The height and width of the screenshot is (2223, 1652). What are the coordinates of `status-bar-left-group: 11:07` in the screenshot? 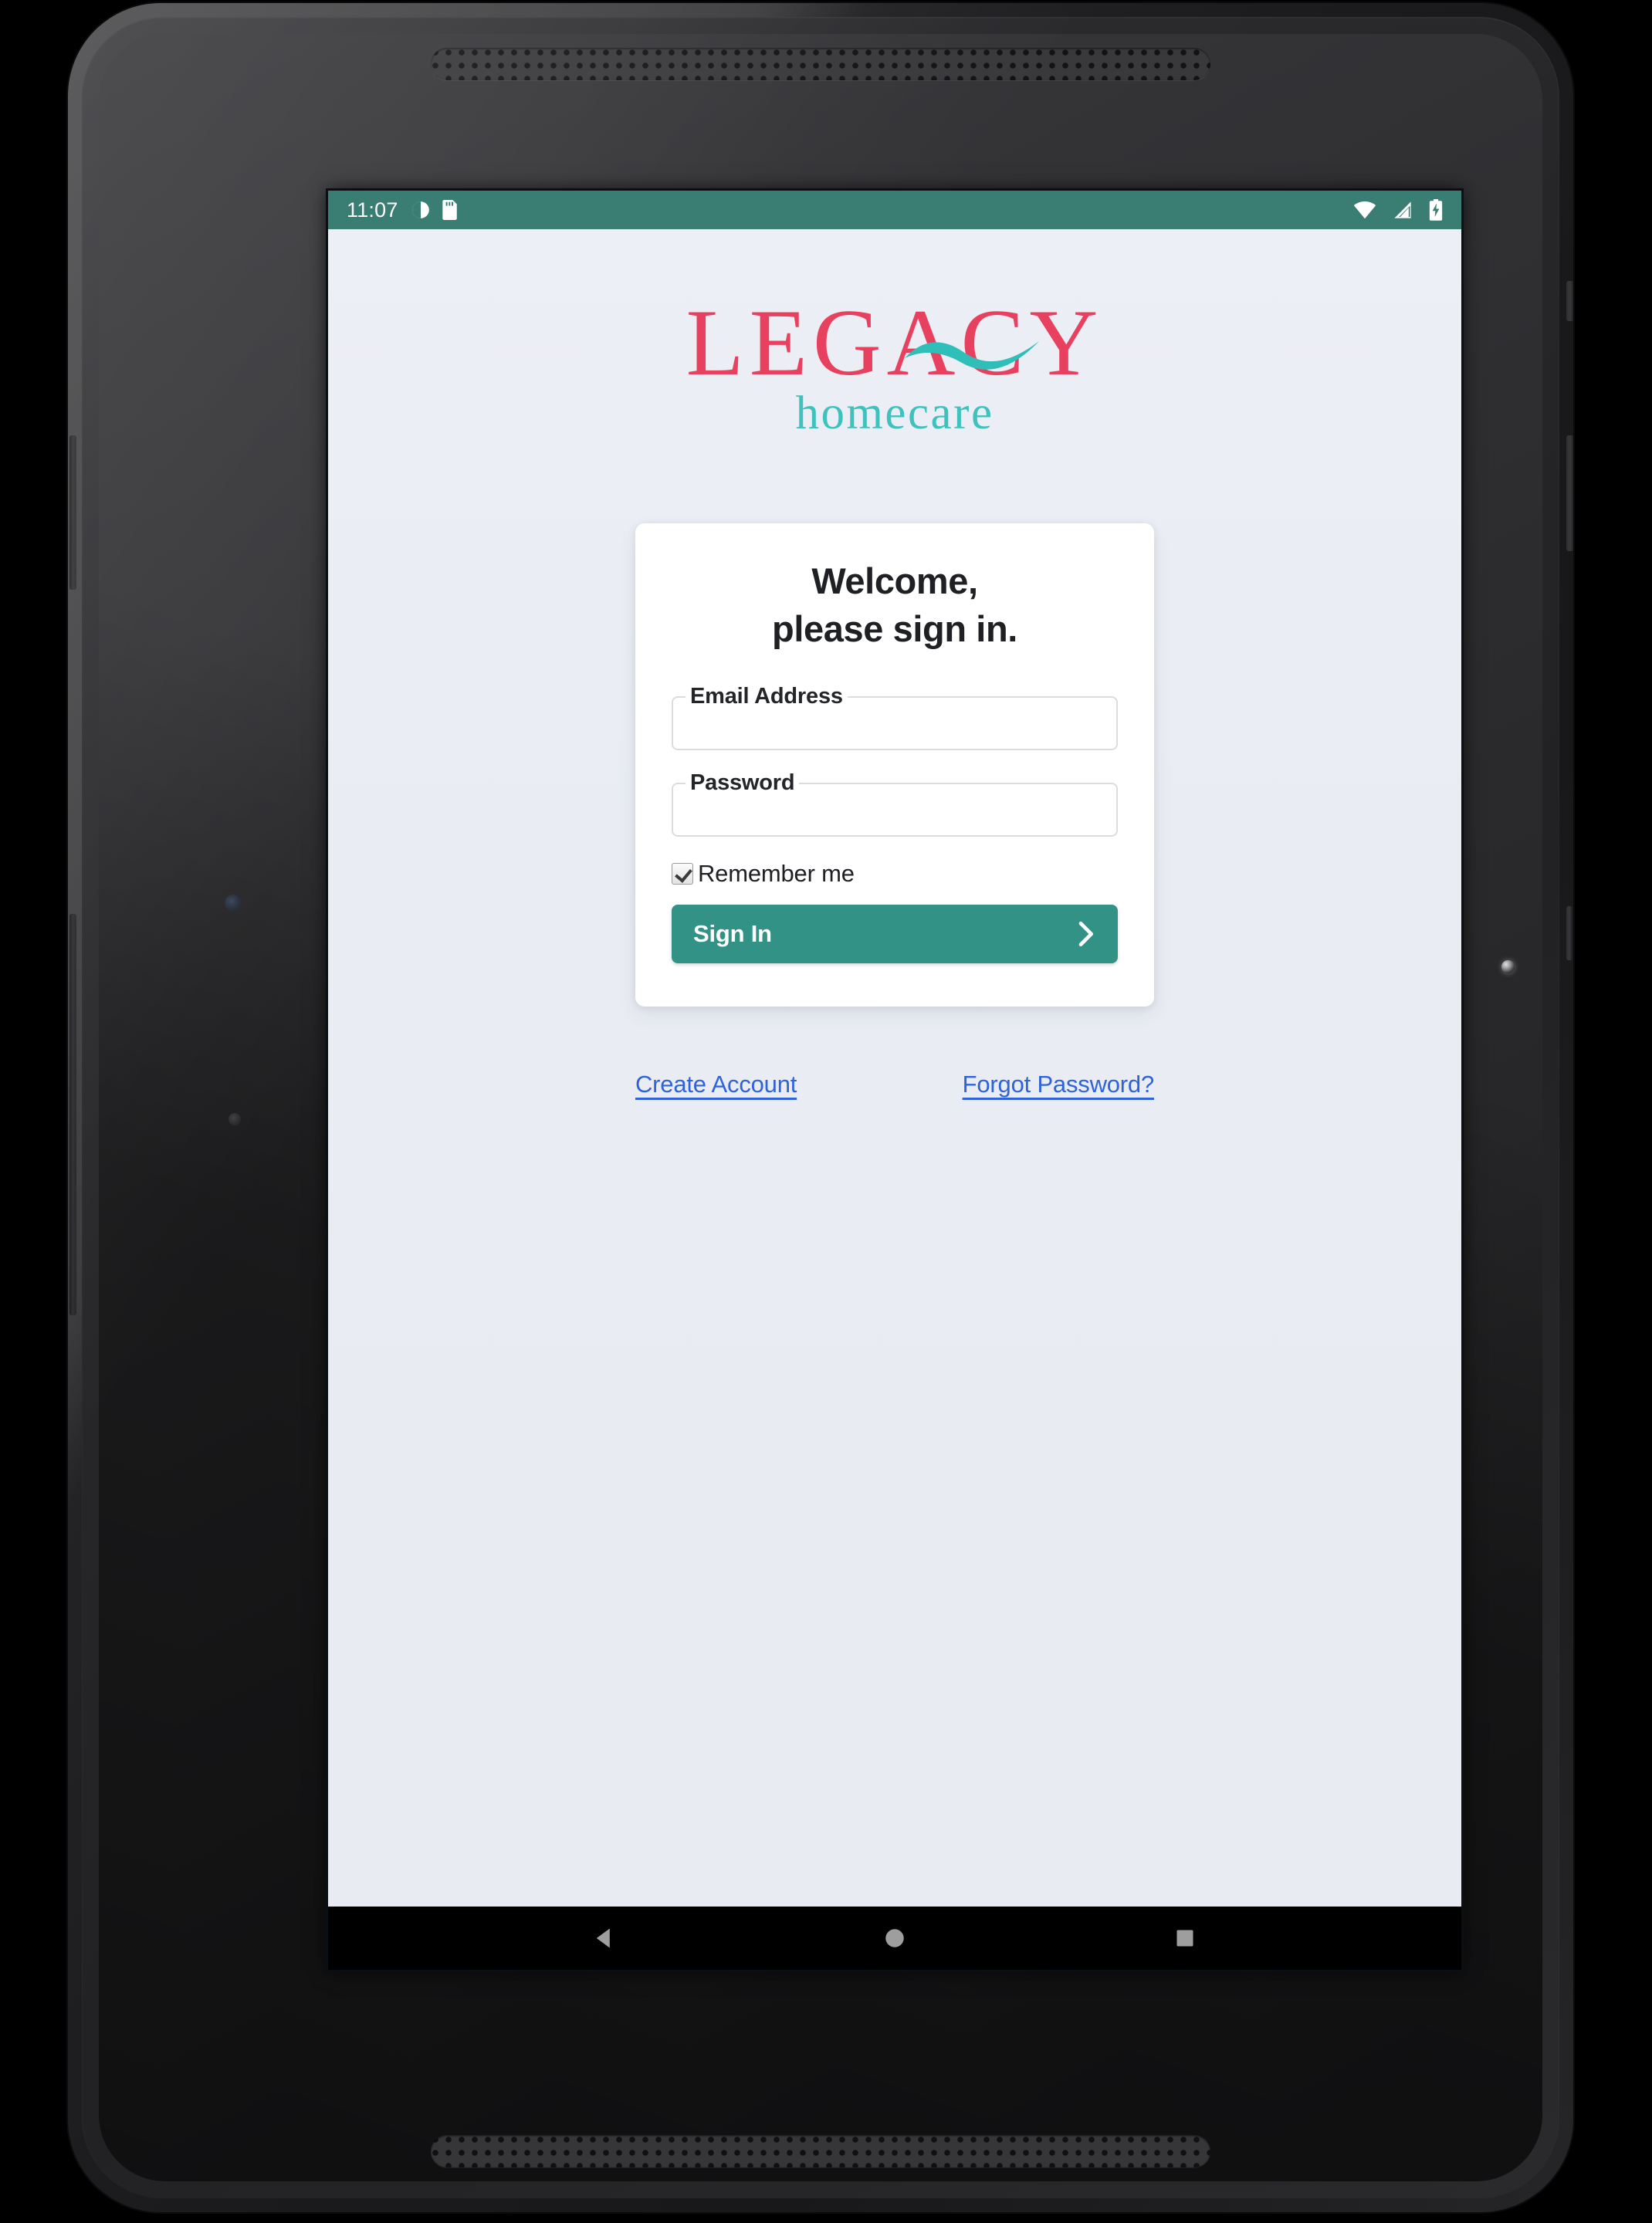 It's located at (407, 210).